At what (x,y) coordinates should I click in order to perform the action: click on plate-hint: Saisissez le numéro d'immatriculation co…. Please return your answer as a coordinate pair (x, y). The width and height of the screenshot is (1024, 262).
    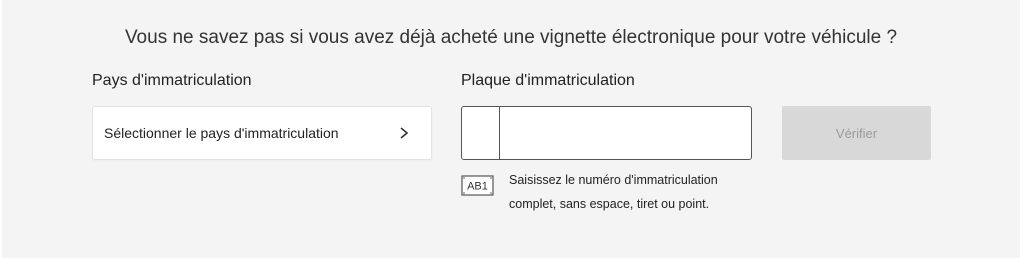
    Looking at the image, I should click on (613, 192).